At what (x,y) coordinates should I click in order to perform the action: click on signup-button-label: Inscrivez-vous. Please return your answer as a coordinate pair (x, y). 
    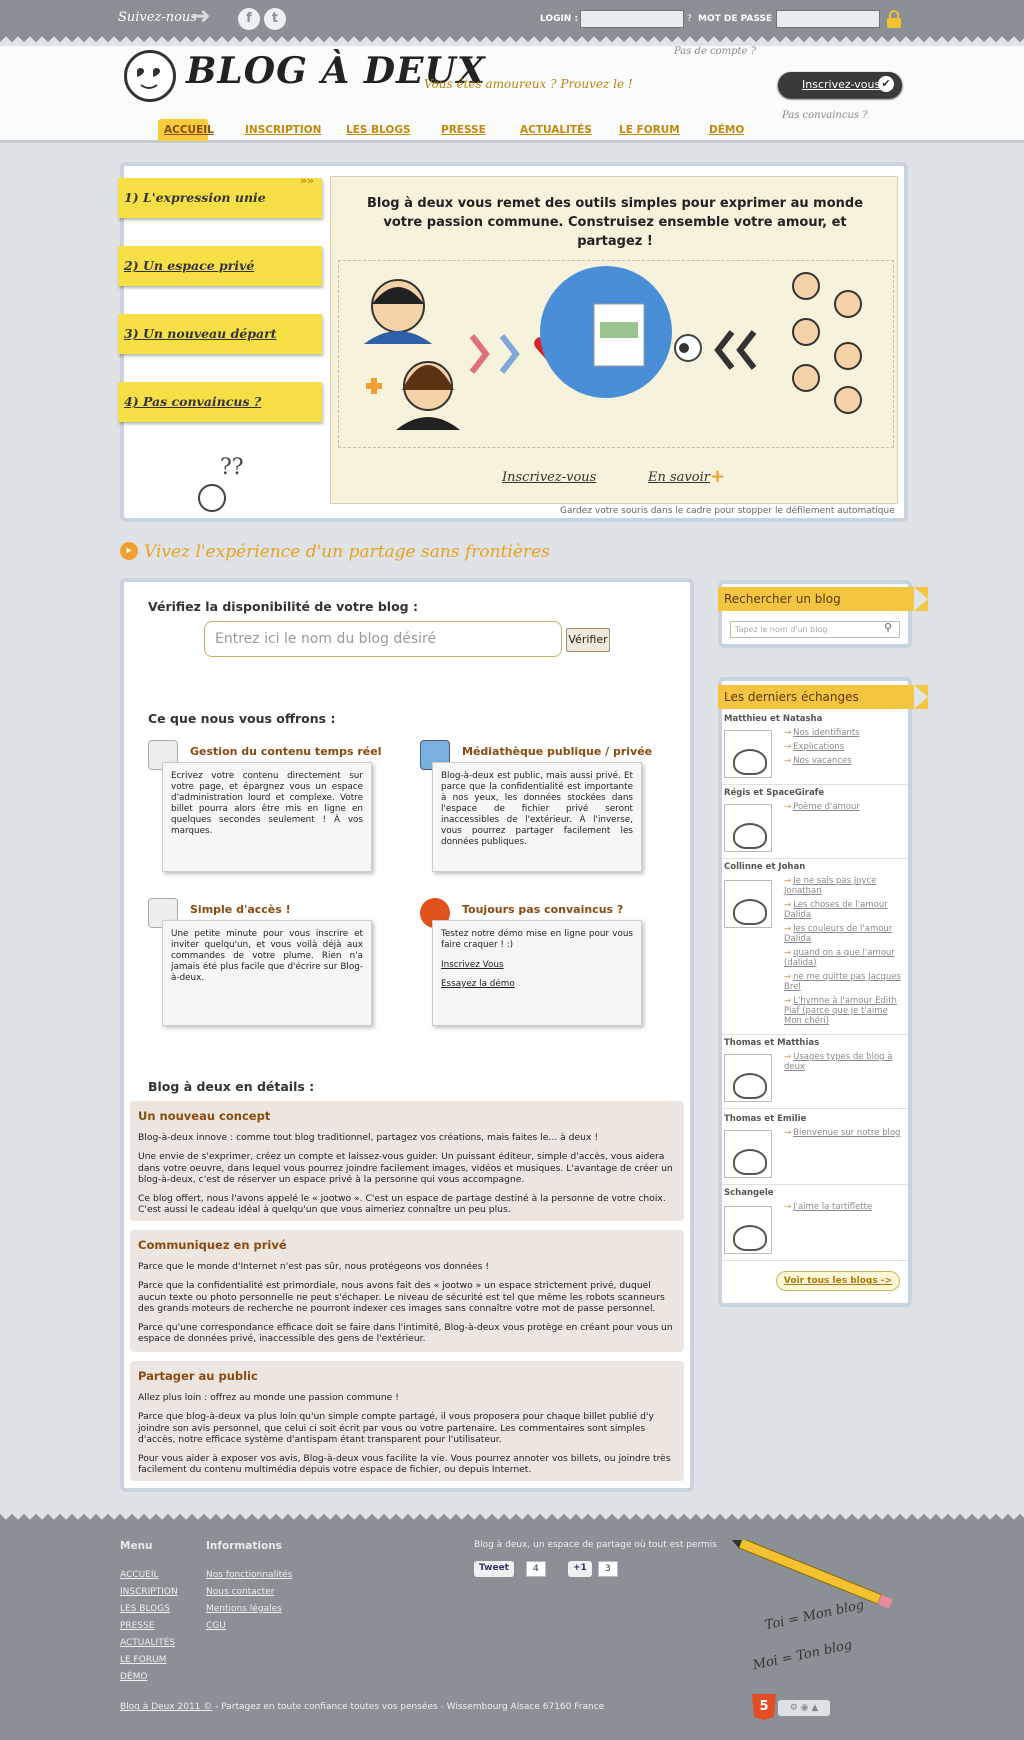
    Looking at the image, I should click on (841, 84).